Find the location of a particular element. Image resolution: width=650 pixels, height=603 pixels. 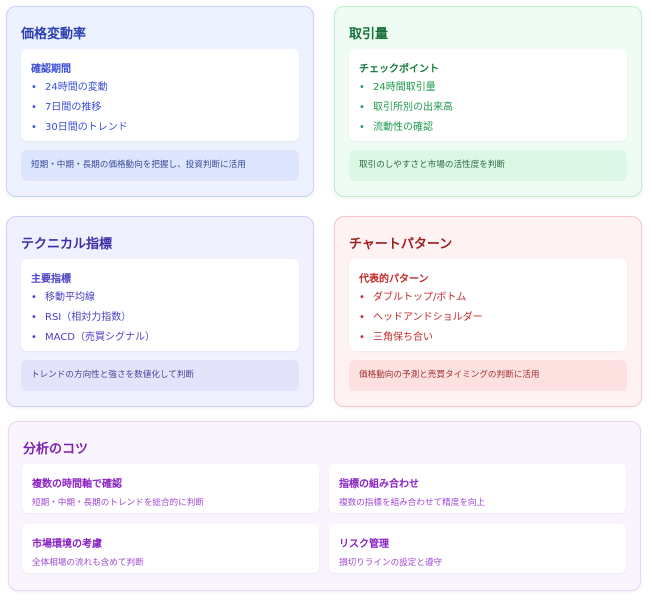

card-note: 取引のしやすさと市場の活性度を判断 is located at coordinates (488, 165).